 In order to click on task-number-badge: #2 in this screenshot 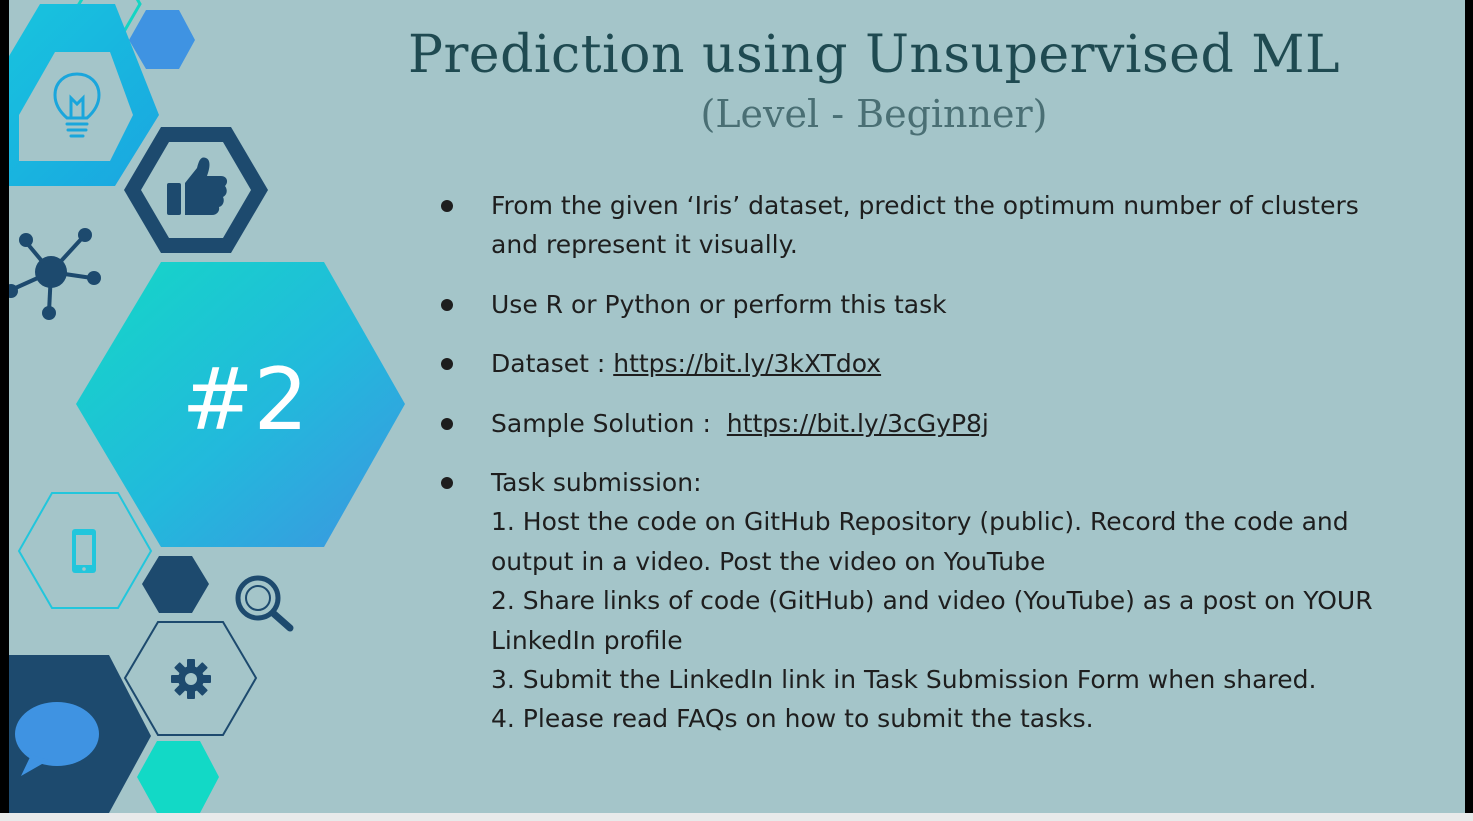, I will do `click(245, 400)`.